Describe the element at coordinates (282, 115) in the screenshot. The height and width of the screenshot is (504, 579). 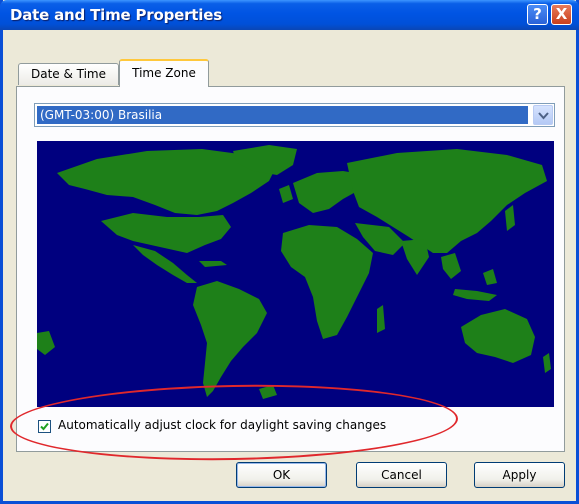
I see `time-zone-selected-value: (GMT-03:00) Brasilia` at that location.